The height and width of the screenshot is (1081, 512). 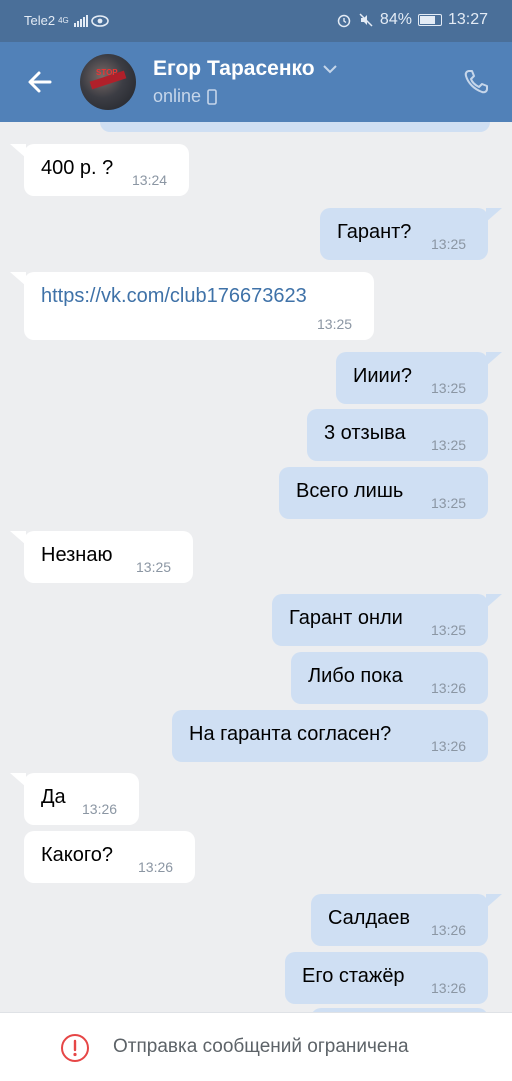 I want to click on message-link: https://vk.com/club176673623, so click(x=174, y=296).